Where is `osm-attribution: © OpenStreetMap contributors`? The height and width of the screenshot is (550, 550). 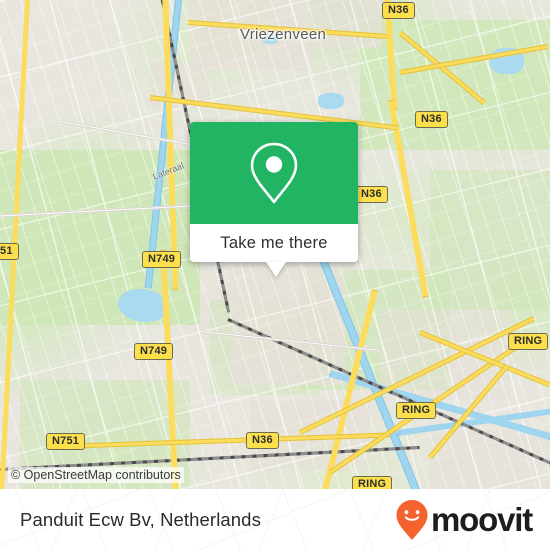
osm-attribution: © OpenStreetMap contributors is located at coordinates (96, 475).